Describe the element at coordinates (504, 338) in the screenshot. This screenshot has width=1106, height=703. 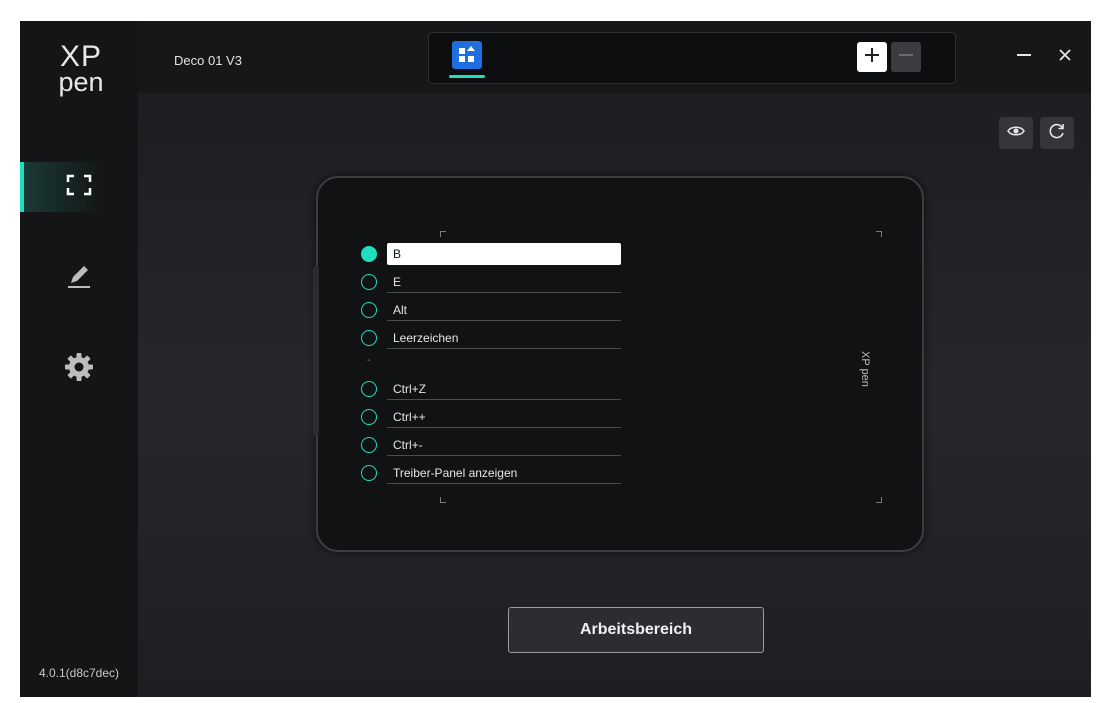
I see `key-label: Leerzeichen` at that location.